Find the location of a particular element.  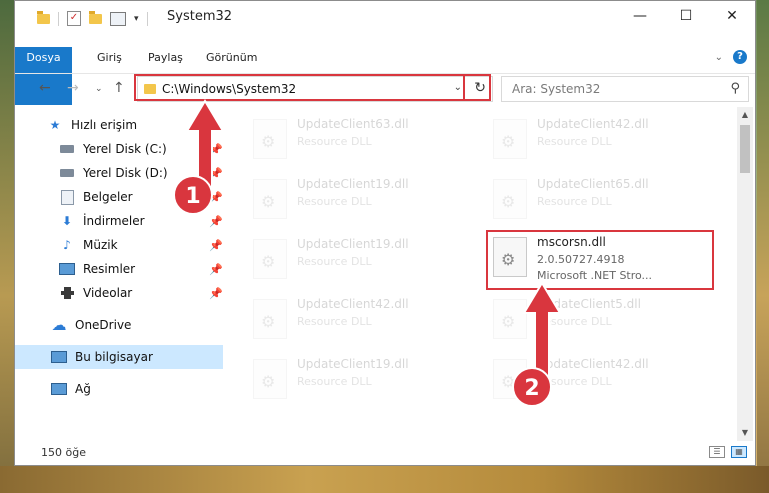

details-view-icon: ☰ is located at coordinates (717, 452).